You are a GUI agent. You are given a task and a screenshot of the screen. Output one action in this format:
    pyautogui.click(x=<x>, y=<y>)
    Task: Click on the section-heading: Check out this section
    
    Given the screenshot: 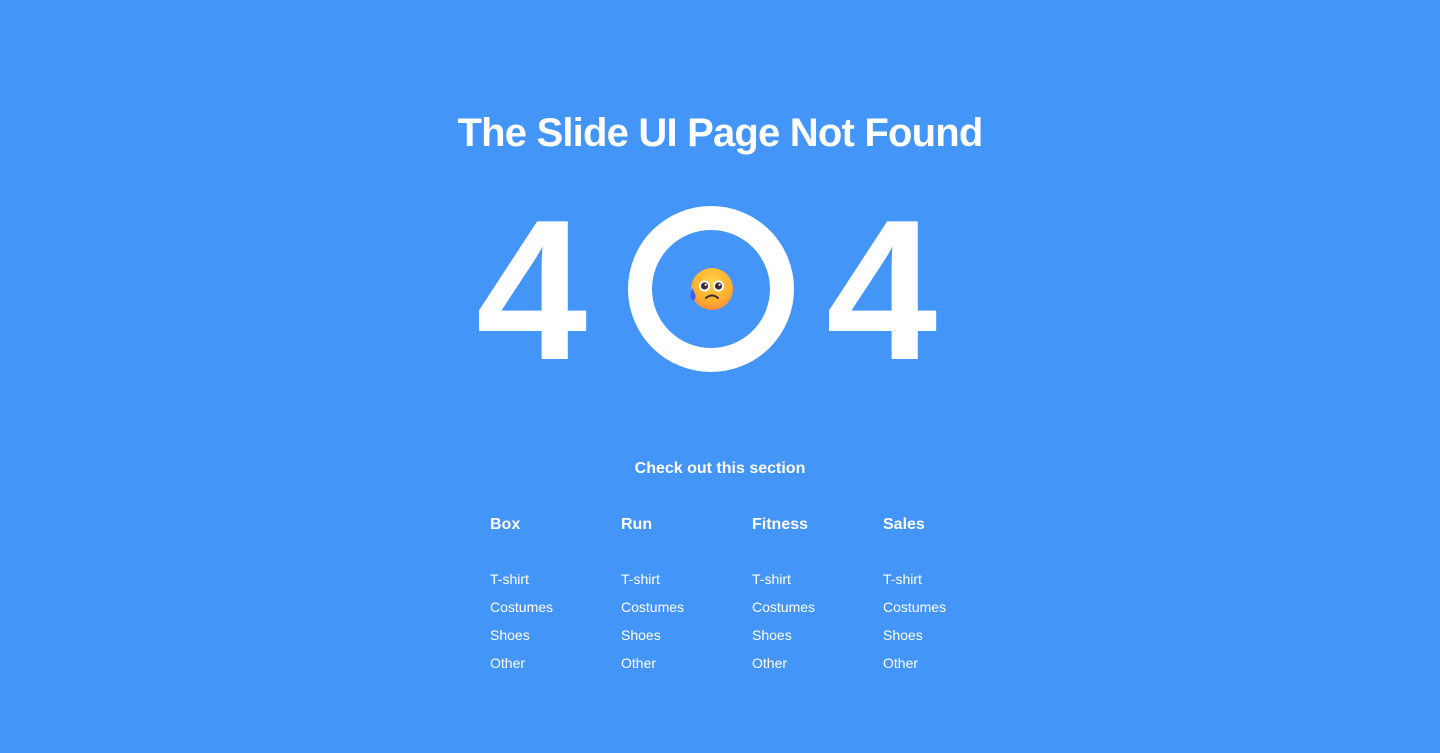 What is the action you would take?
    pyautogui.click(x=720, y=468)
    